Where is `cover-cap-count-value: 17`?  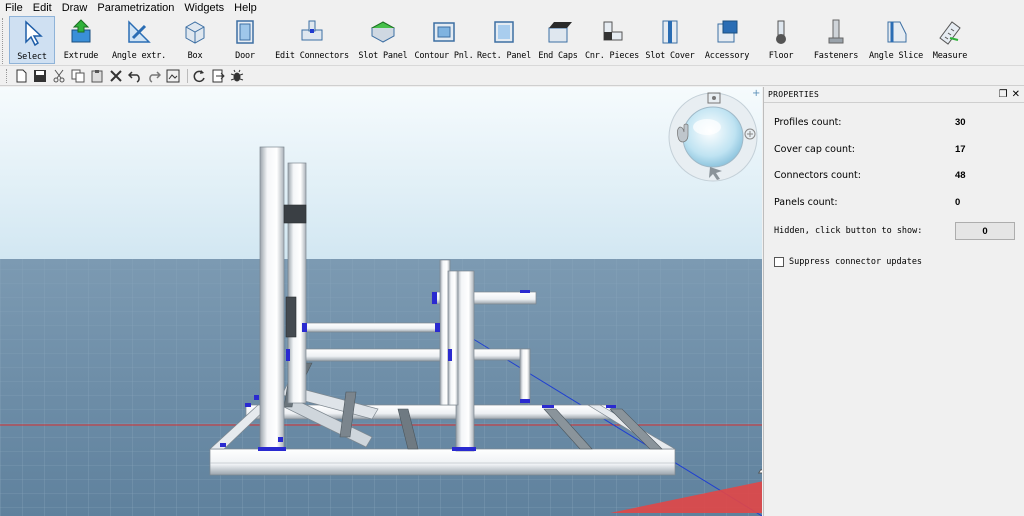
cover-cap-count-value: 17 is located at coordinates (960, 149).